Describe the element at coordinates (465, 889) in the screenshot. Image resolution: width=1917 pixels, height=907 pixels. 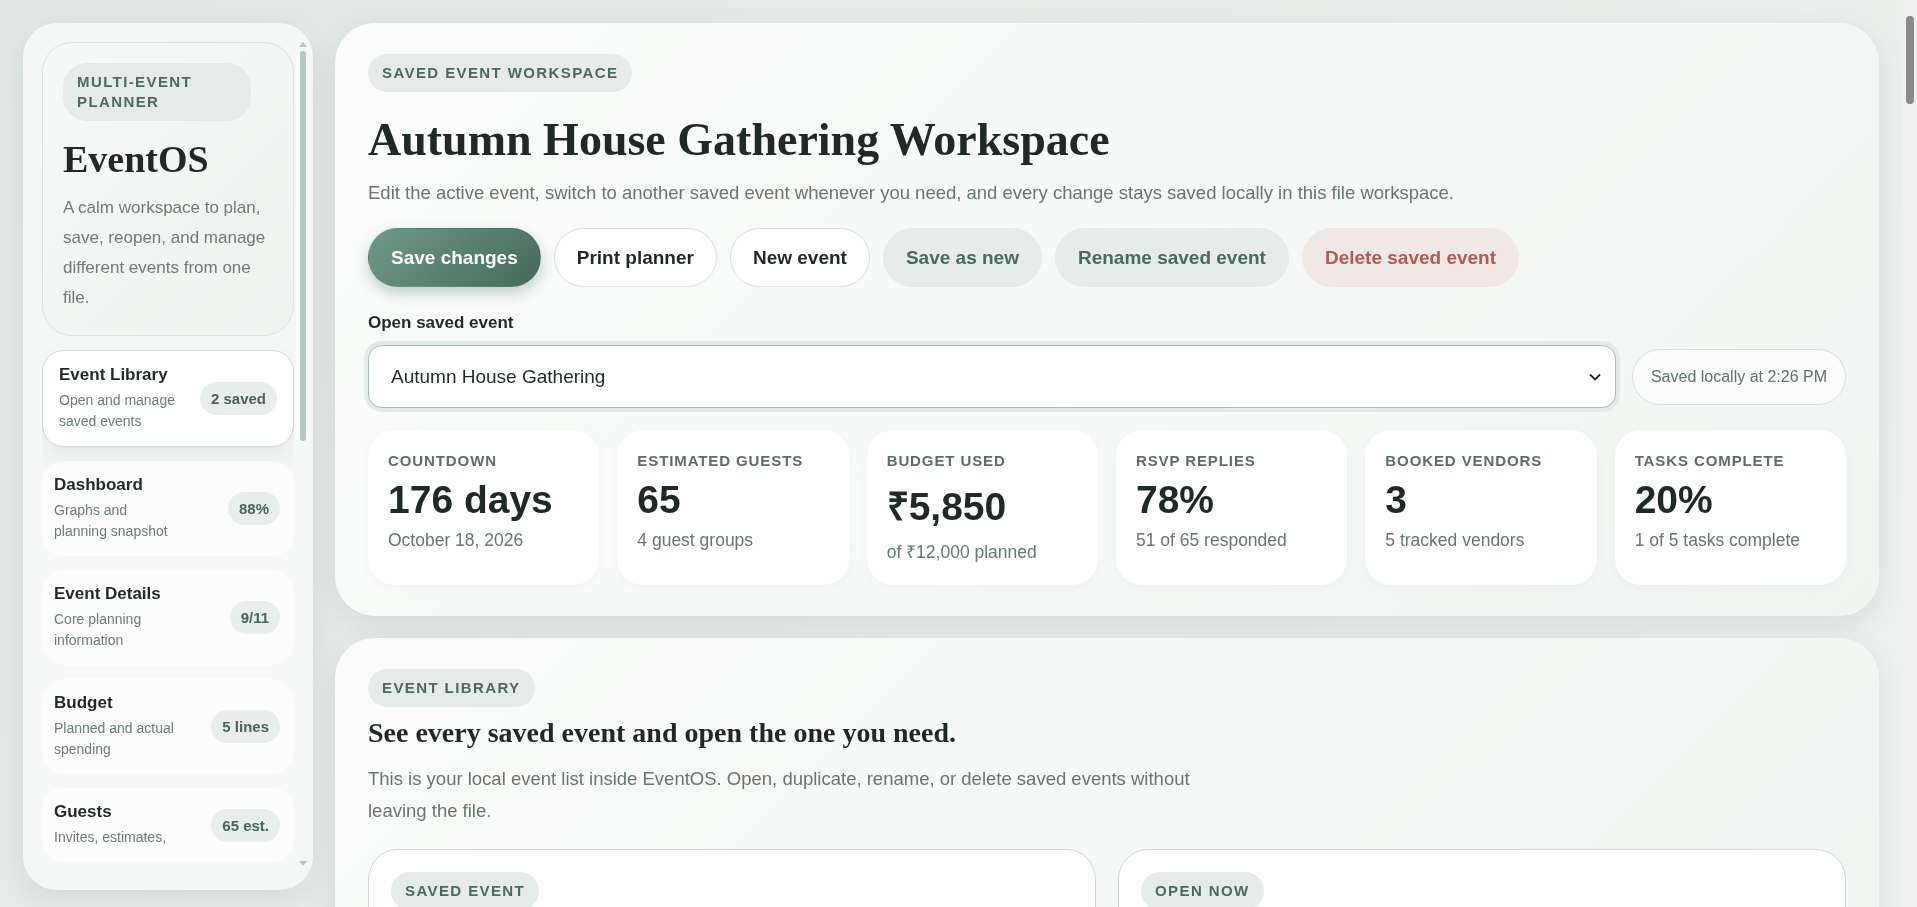
I see `eyebrow-tag: SAVED EVENT` at that location.